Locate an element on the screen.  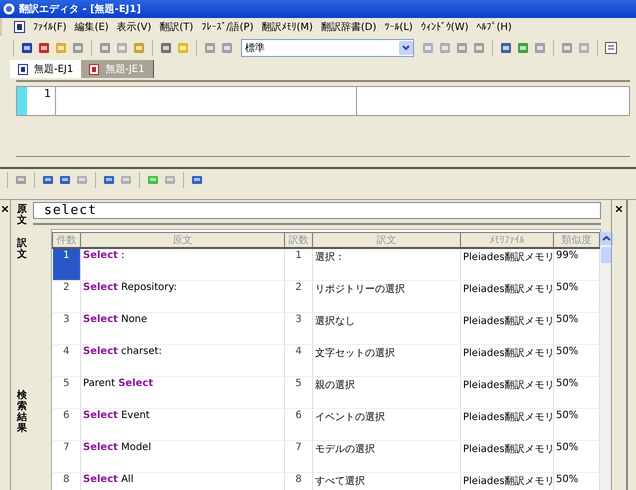
table-cell: モデルの選択 is located at coordinates (386, 456).